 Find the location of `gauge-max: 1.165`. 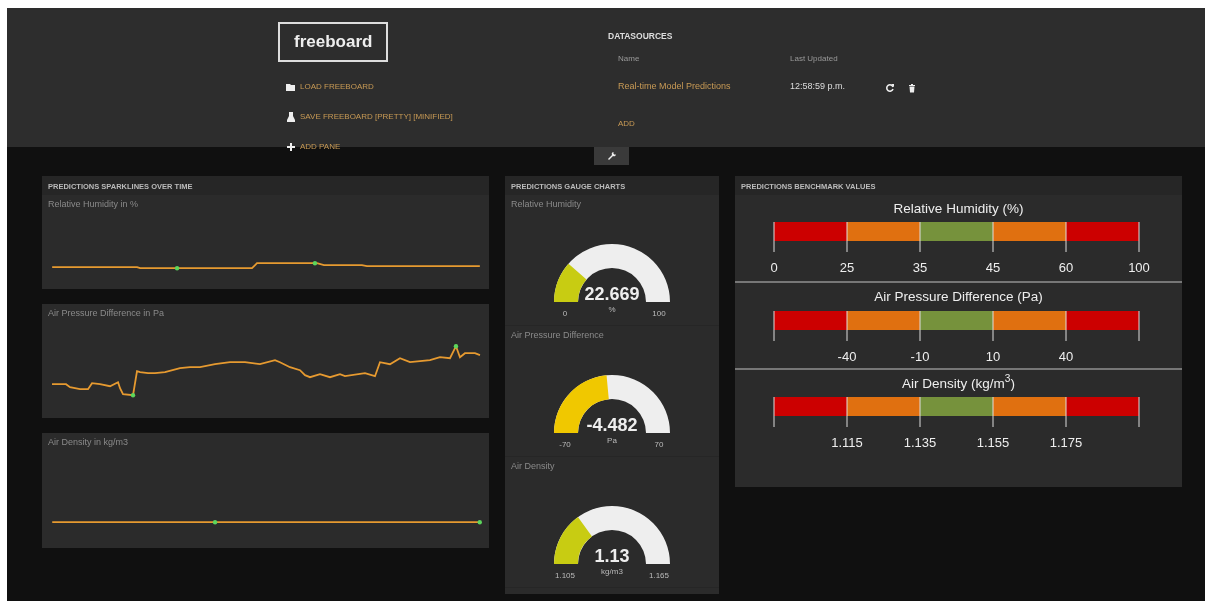

gauge-max: 1.165 is located at coordinates (659, 575).